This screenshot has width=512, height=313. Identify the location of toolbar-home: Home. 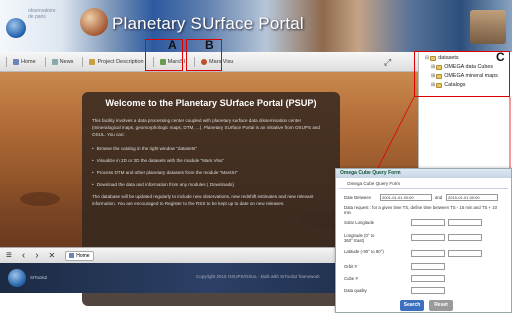
(24, 61).